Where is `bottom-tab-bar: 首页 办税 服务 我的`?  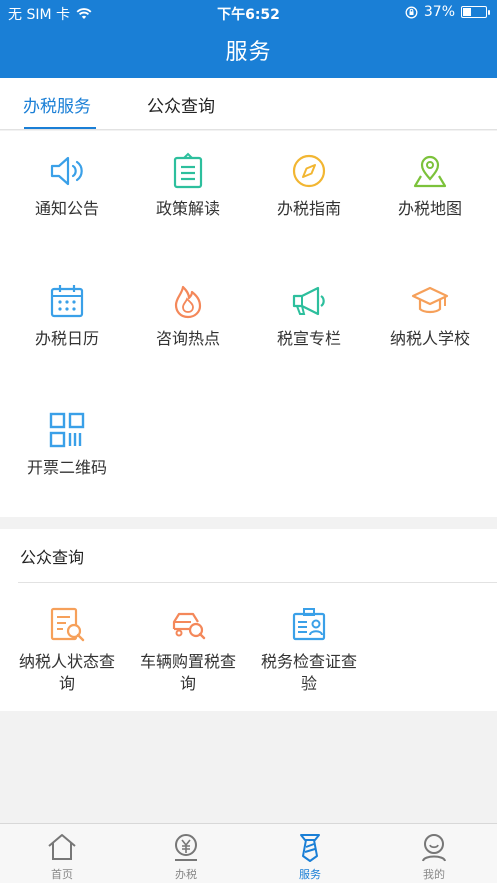 bottom-tab-bar: 首页 办税 服务 我的 is located at coordinates (248, 853).